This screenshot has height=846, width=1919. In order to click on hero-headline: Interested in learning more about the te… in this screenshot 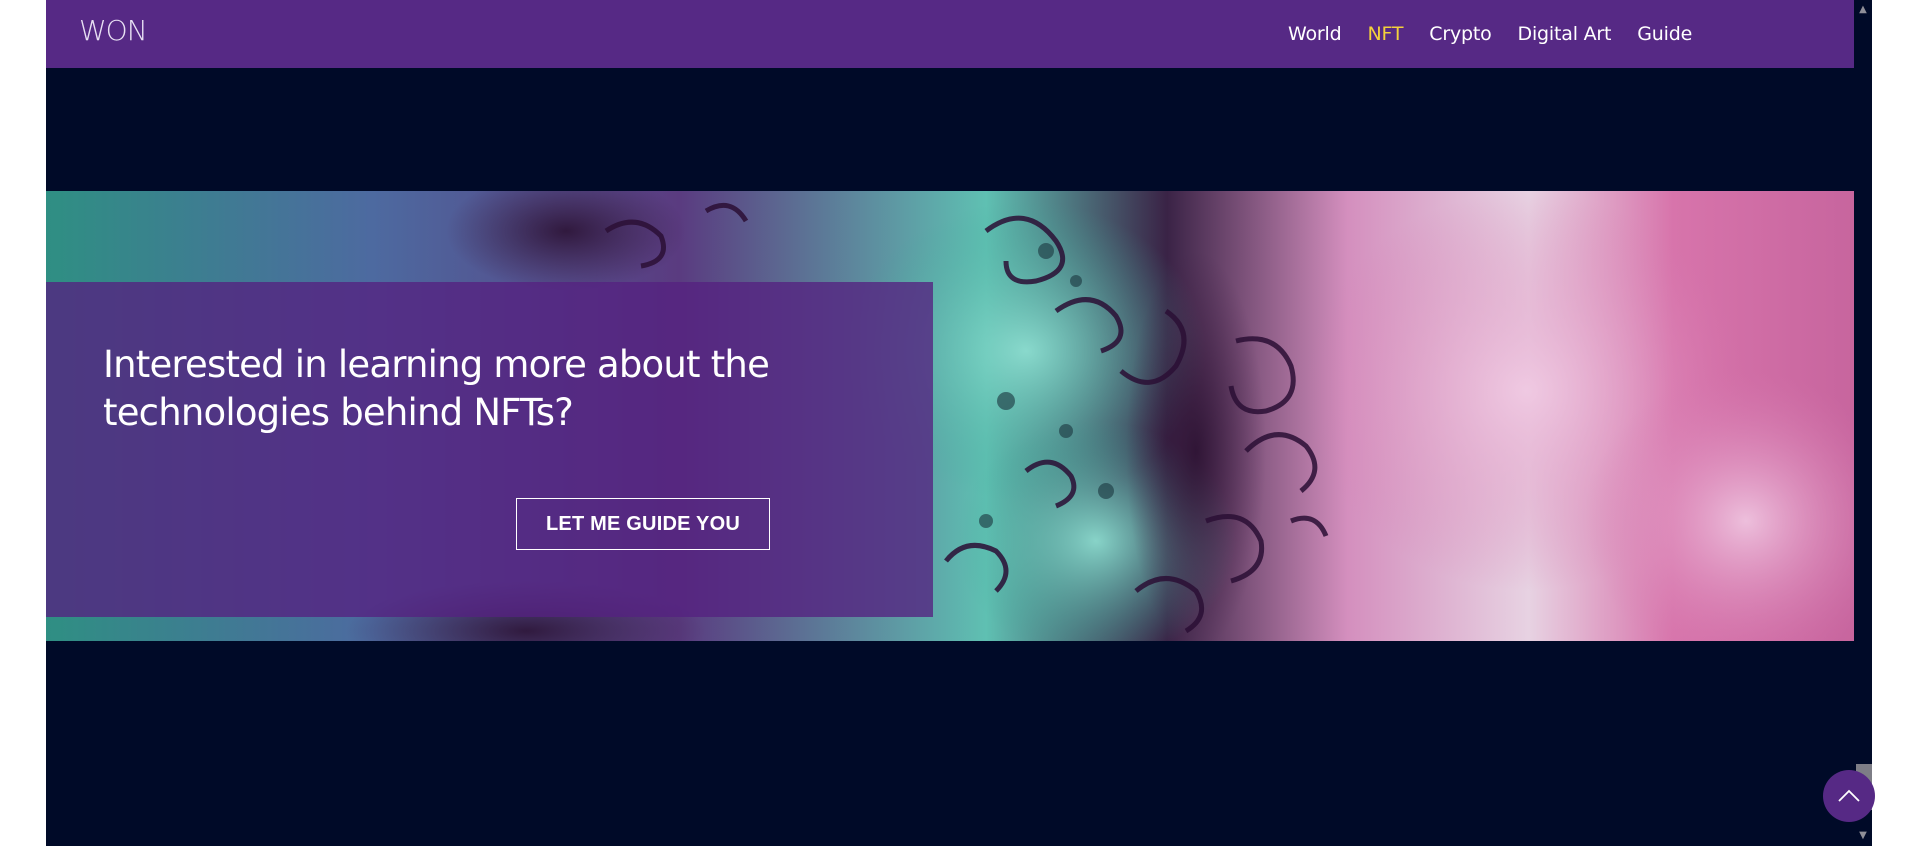, I will do `click(436, 388)`.